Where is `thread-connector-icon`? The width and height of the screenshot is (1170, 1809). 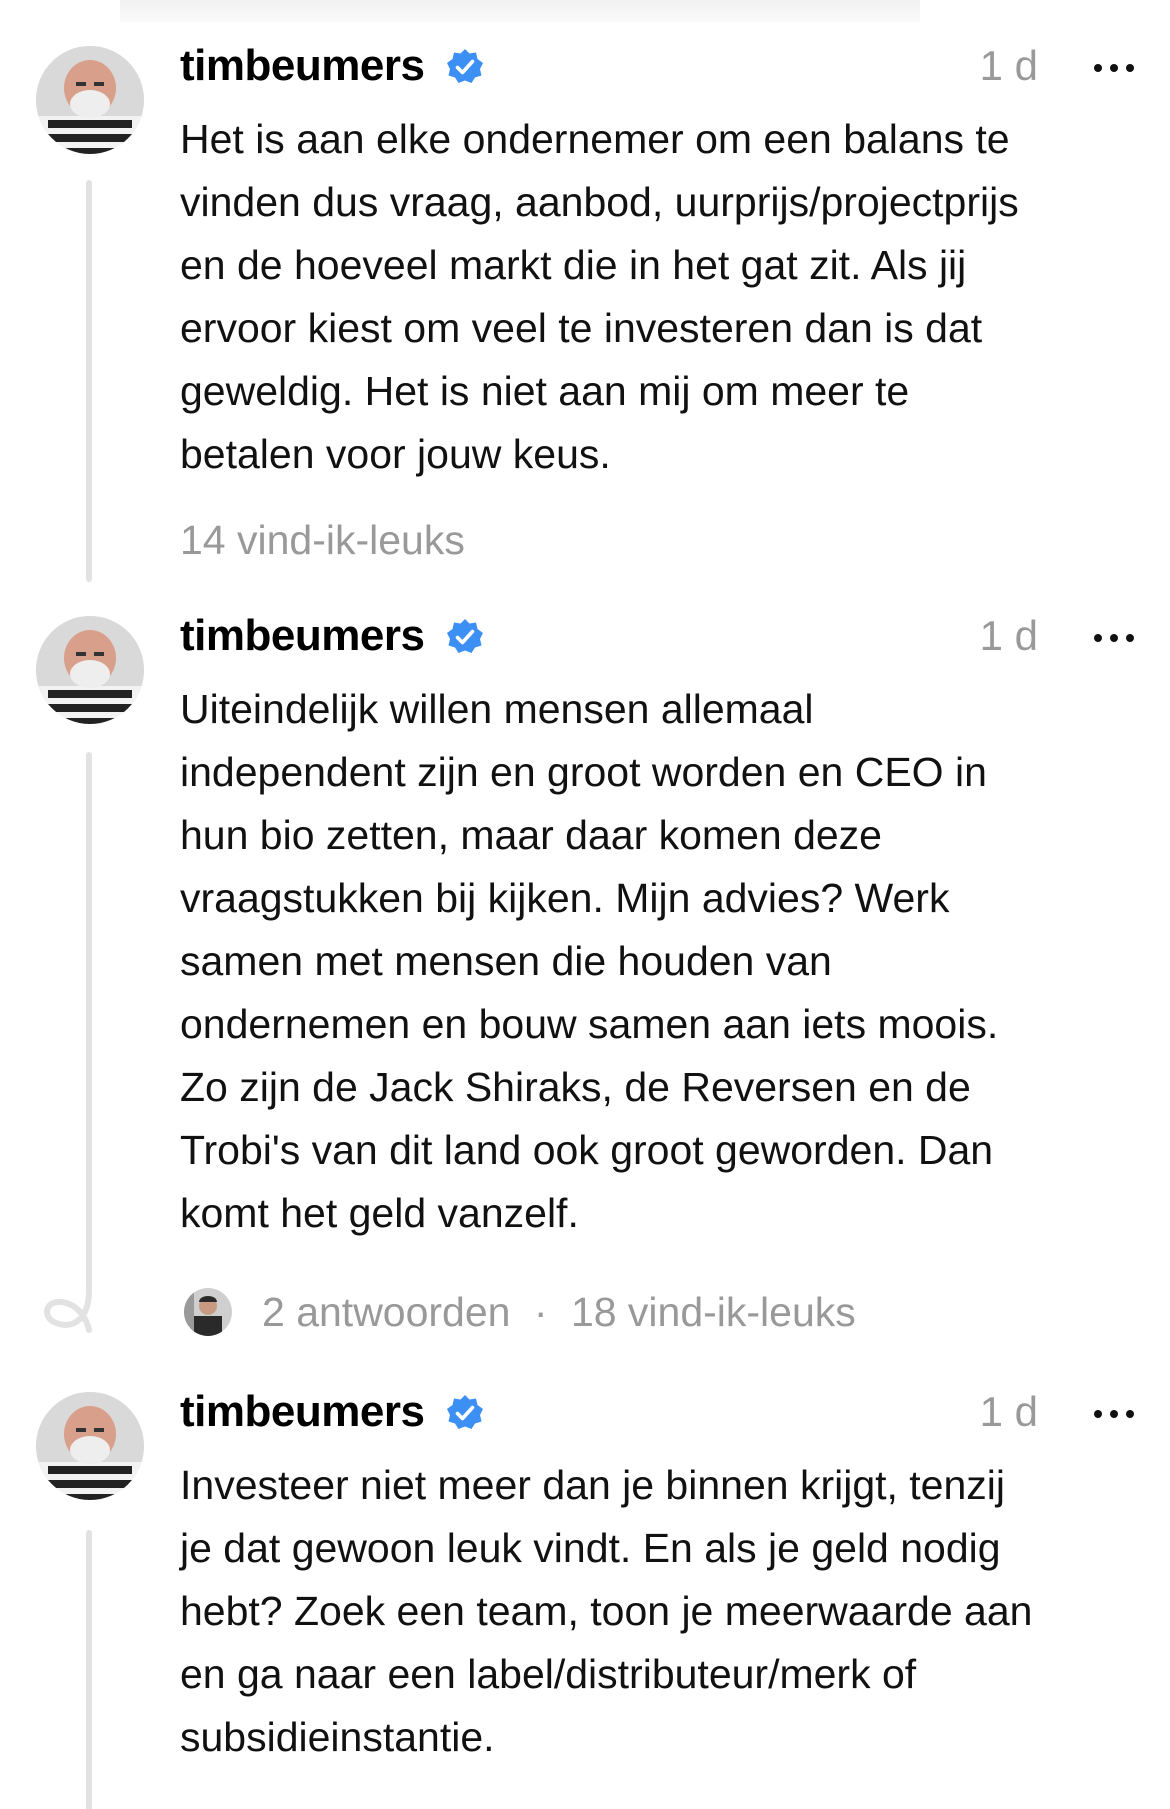 thread-connector-icon is located at coordinates (68, 1310).